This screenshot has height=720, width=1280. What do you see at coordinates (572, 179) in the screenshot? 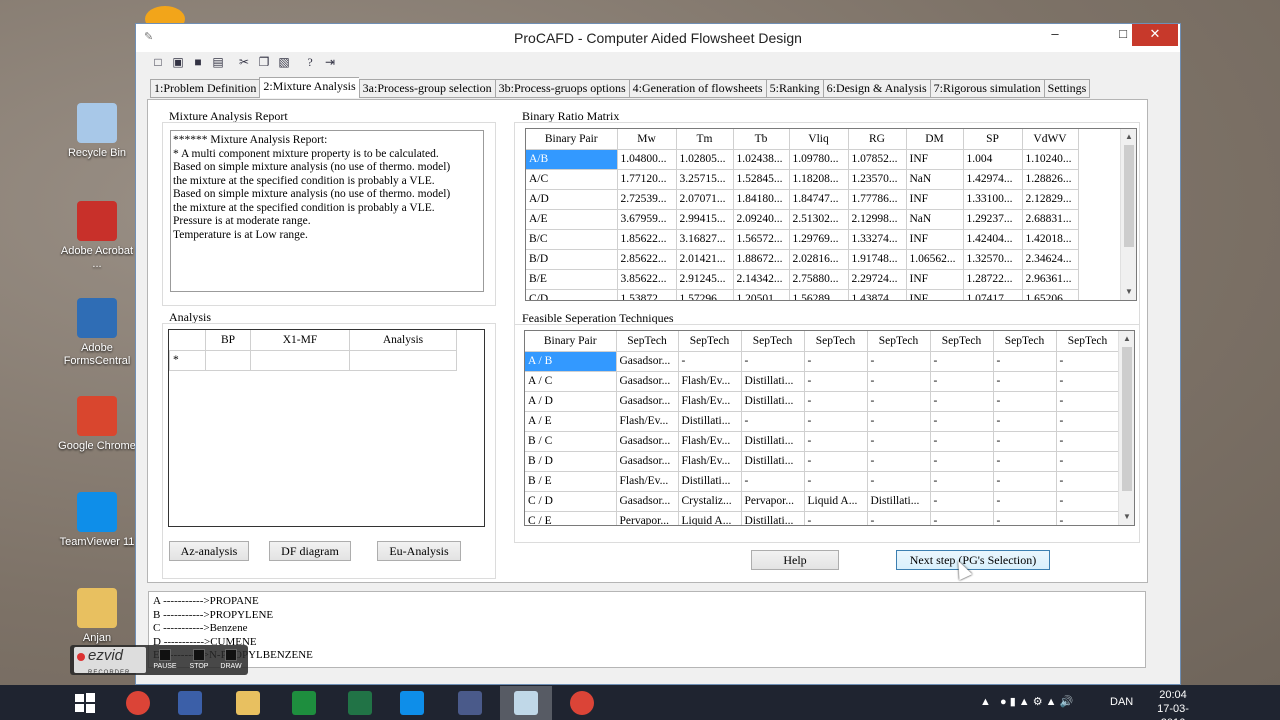
I see `binary-pair-cell: A/C` at bounding box center [572, 179].